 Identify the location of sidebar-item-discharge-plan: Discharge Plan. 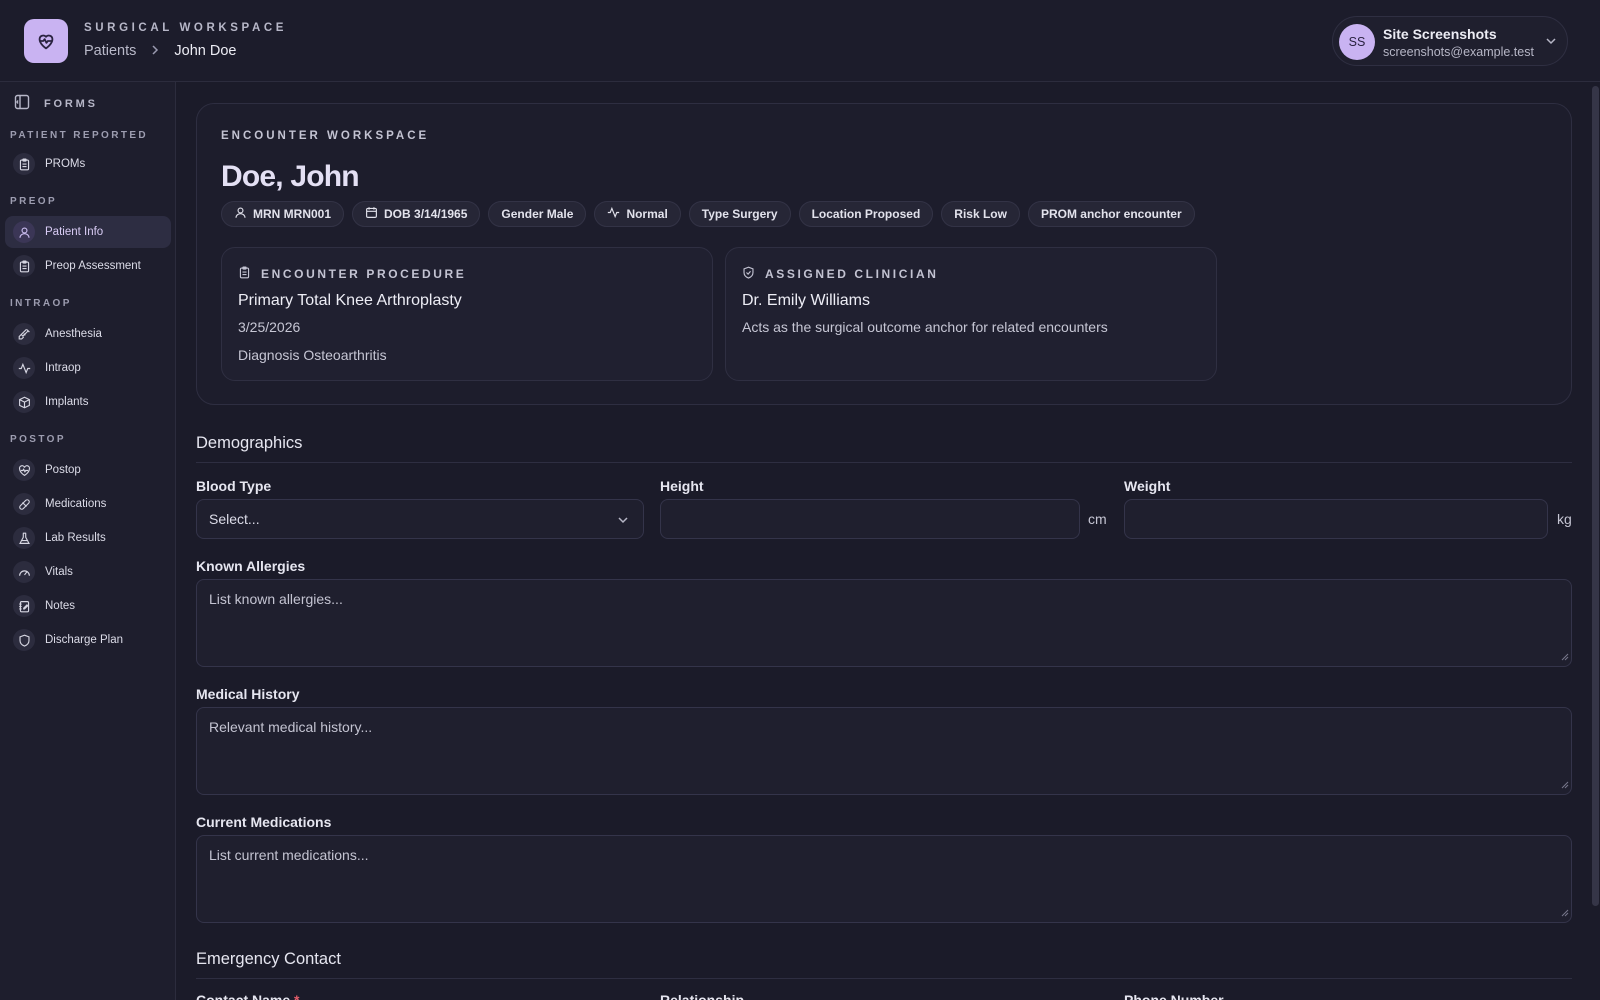
(88, 640).